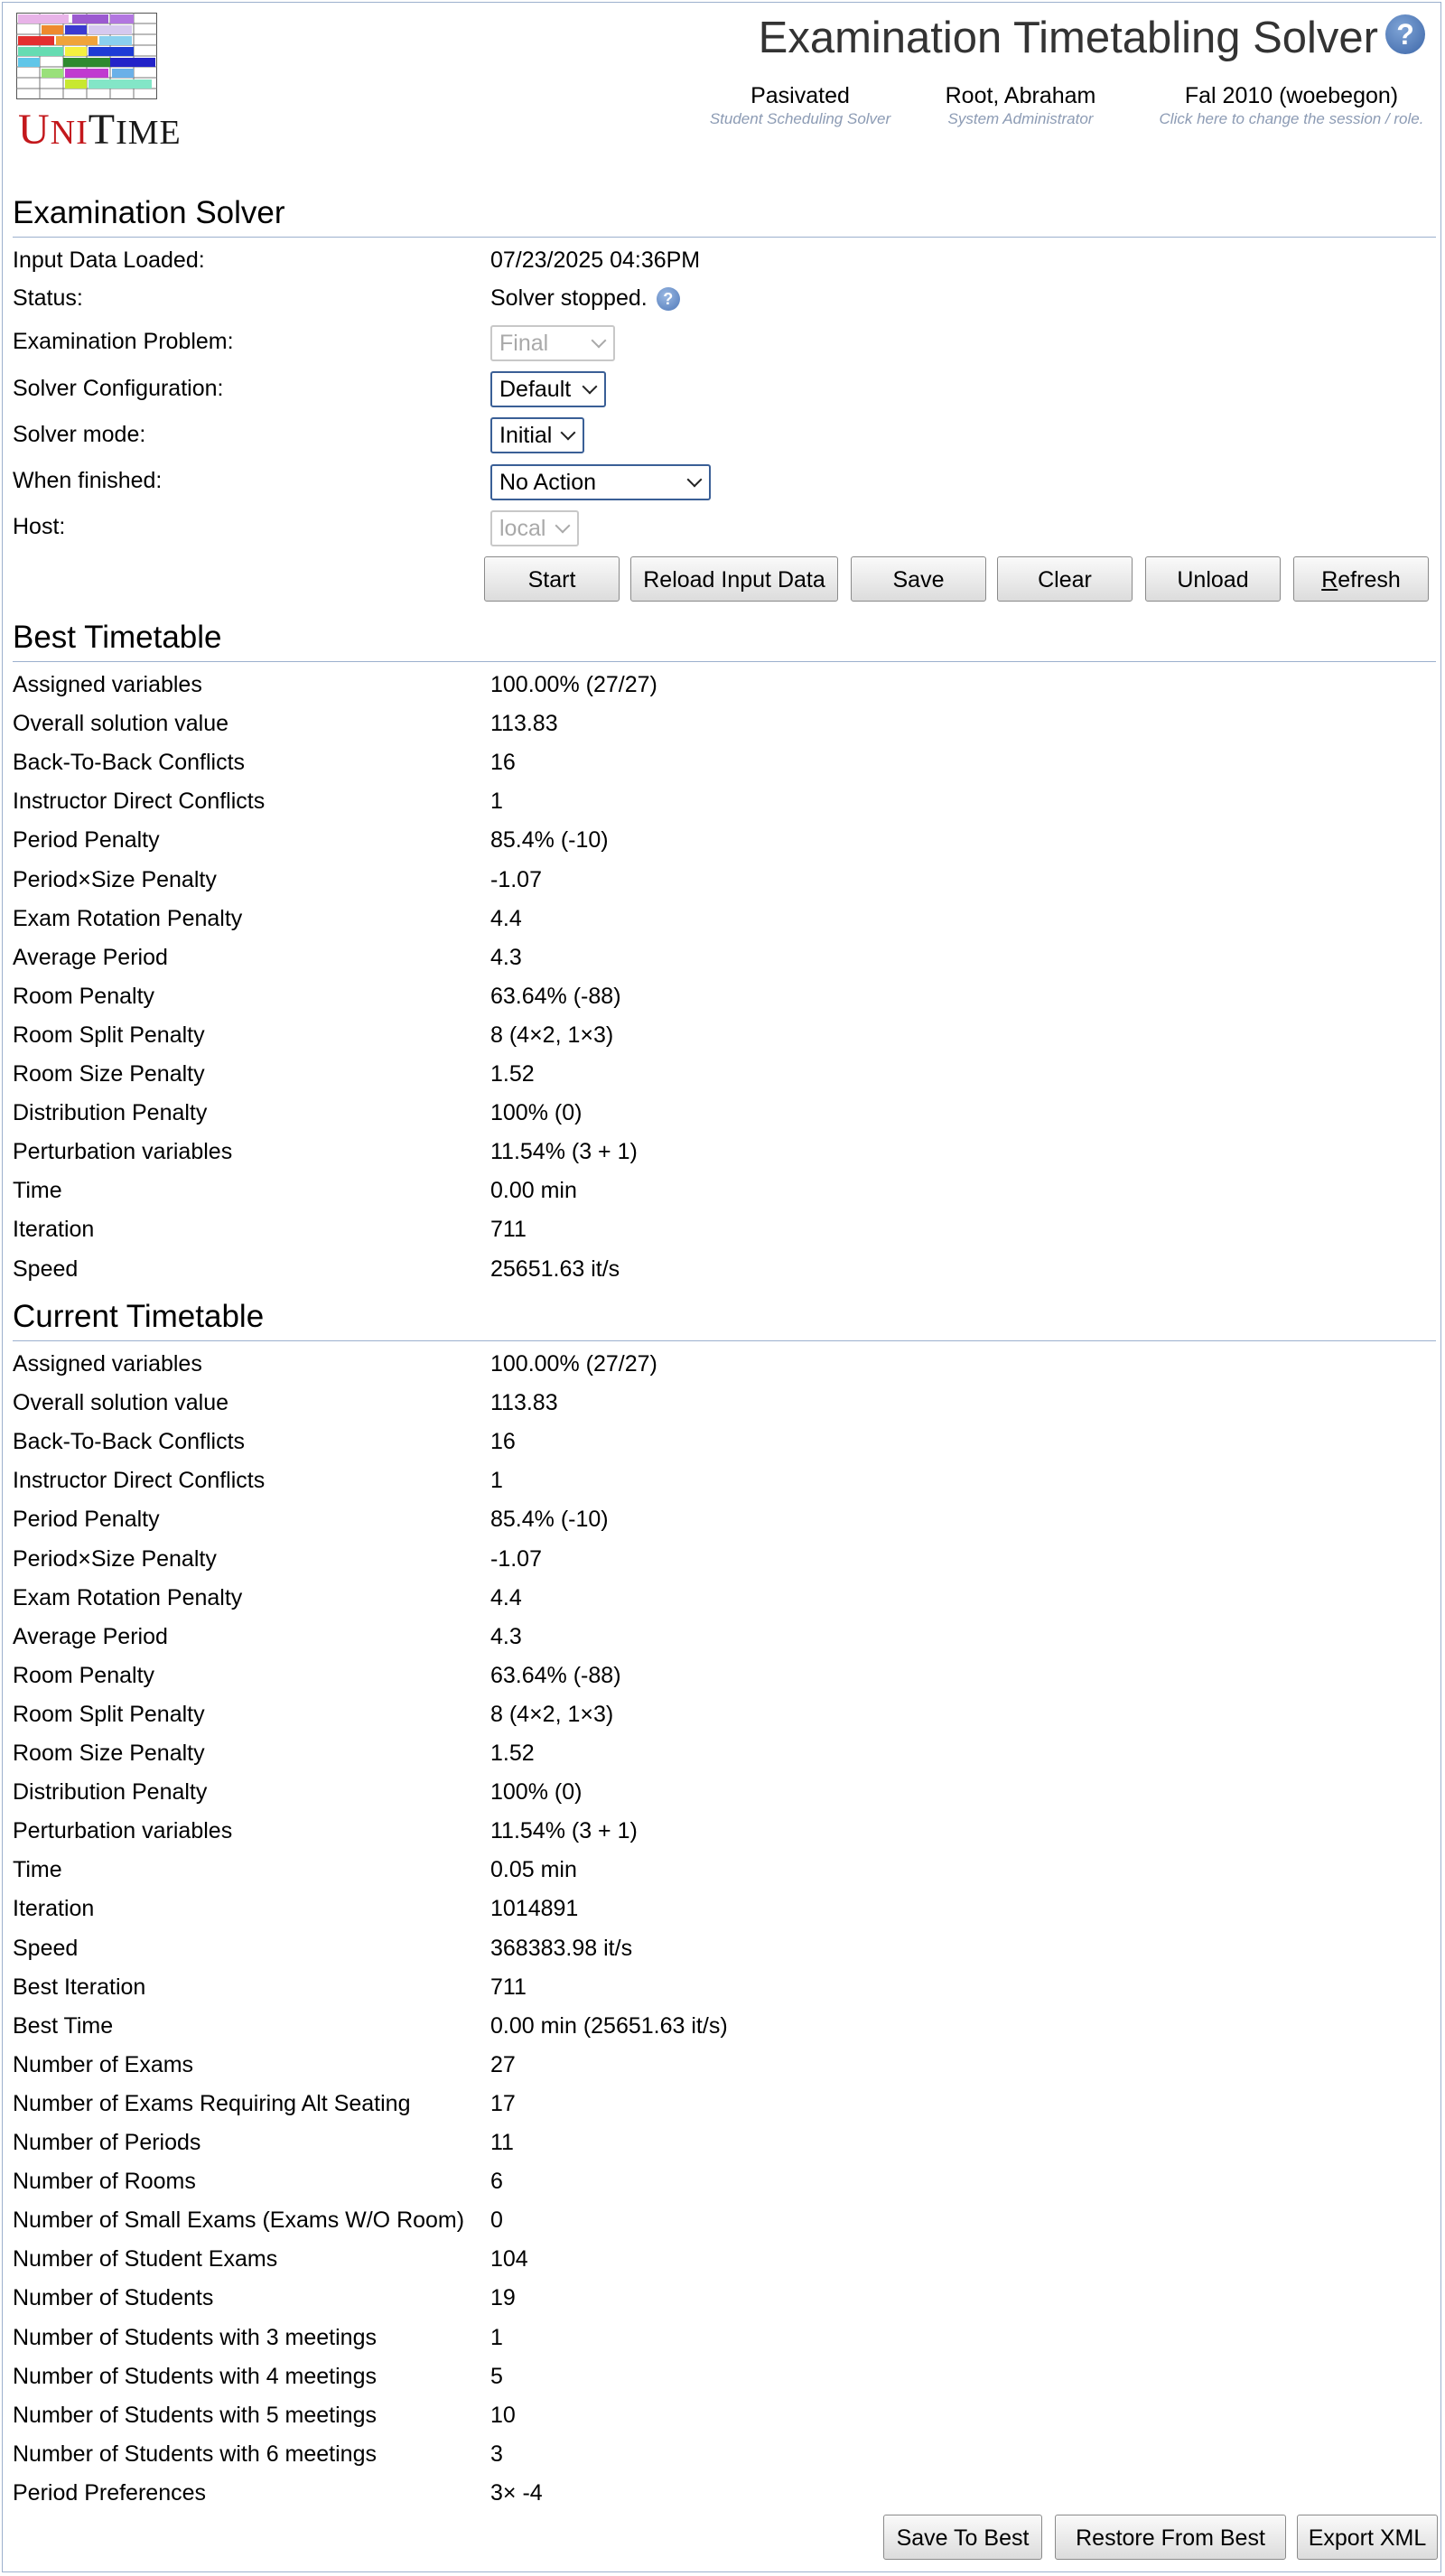  What do you see at coordinates (88, 480) in the screenshot?
I see `when-finished-label: When finished:` at bounding box center [88, 480].